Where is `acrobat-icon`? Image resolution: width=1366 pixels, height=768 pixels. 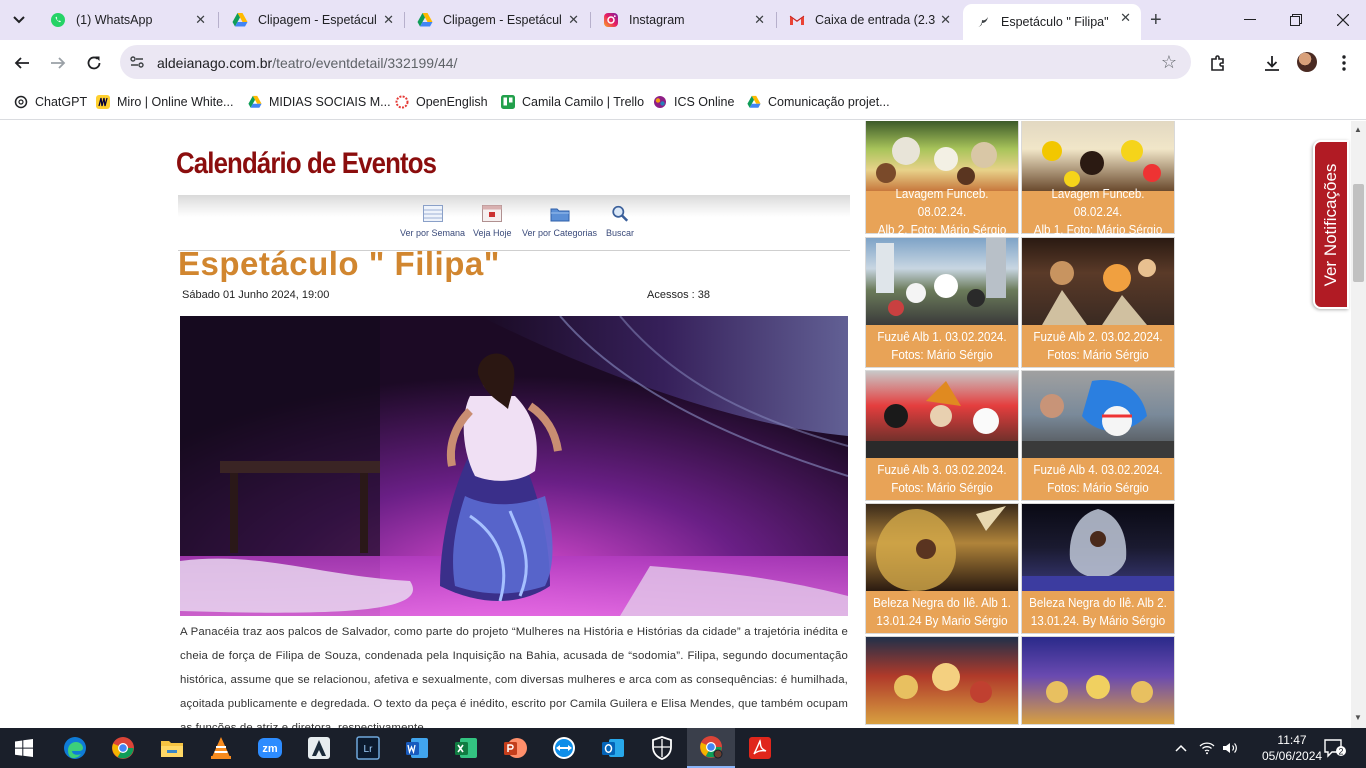
acrobat-icon is located at coordinates (760, 748).